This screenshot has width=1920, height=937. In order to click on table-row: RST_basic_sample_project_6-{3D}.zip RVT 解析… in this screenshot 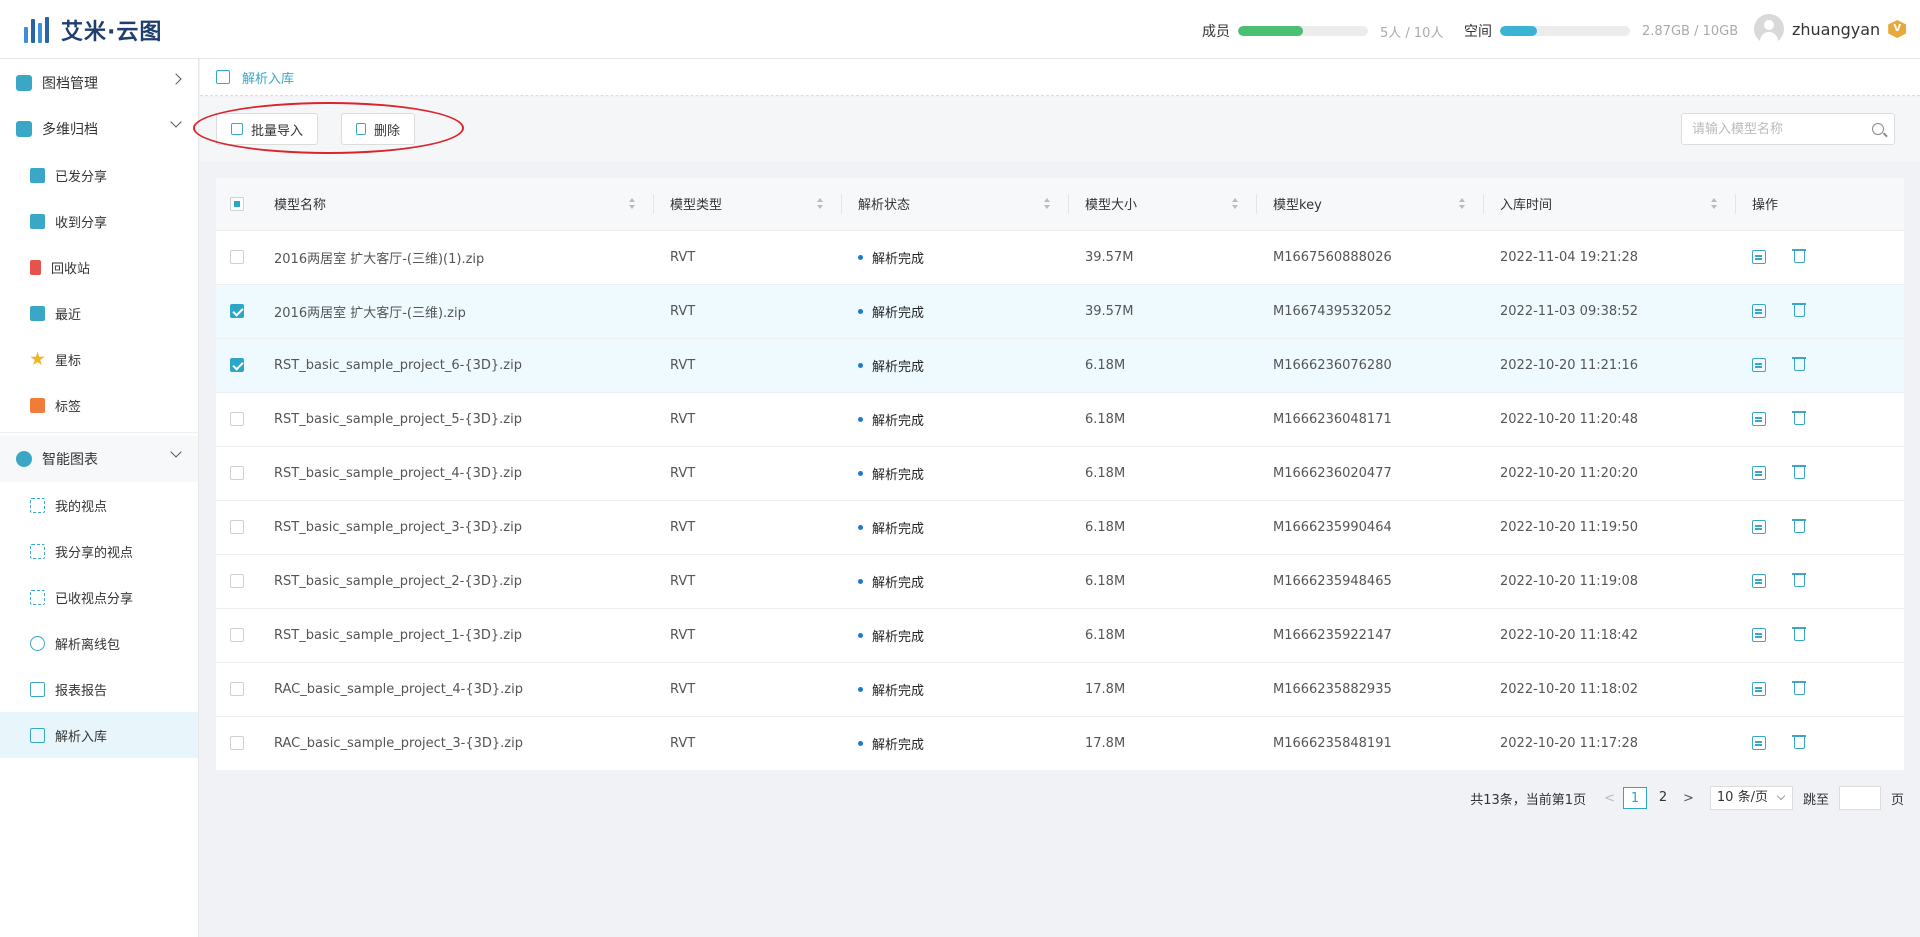, I will do `click(1060, 365)`.